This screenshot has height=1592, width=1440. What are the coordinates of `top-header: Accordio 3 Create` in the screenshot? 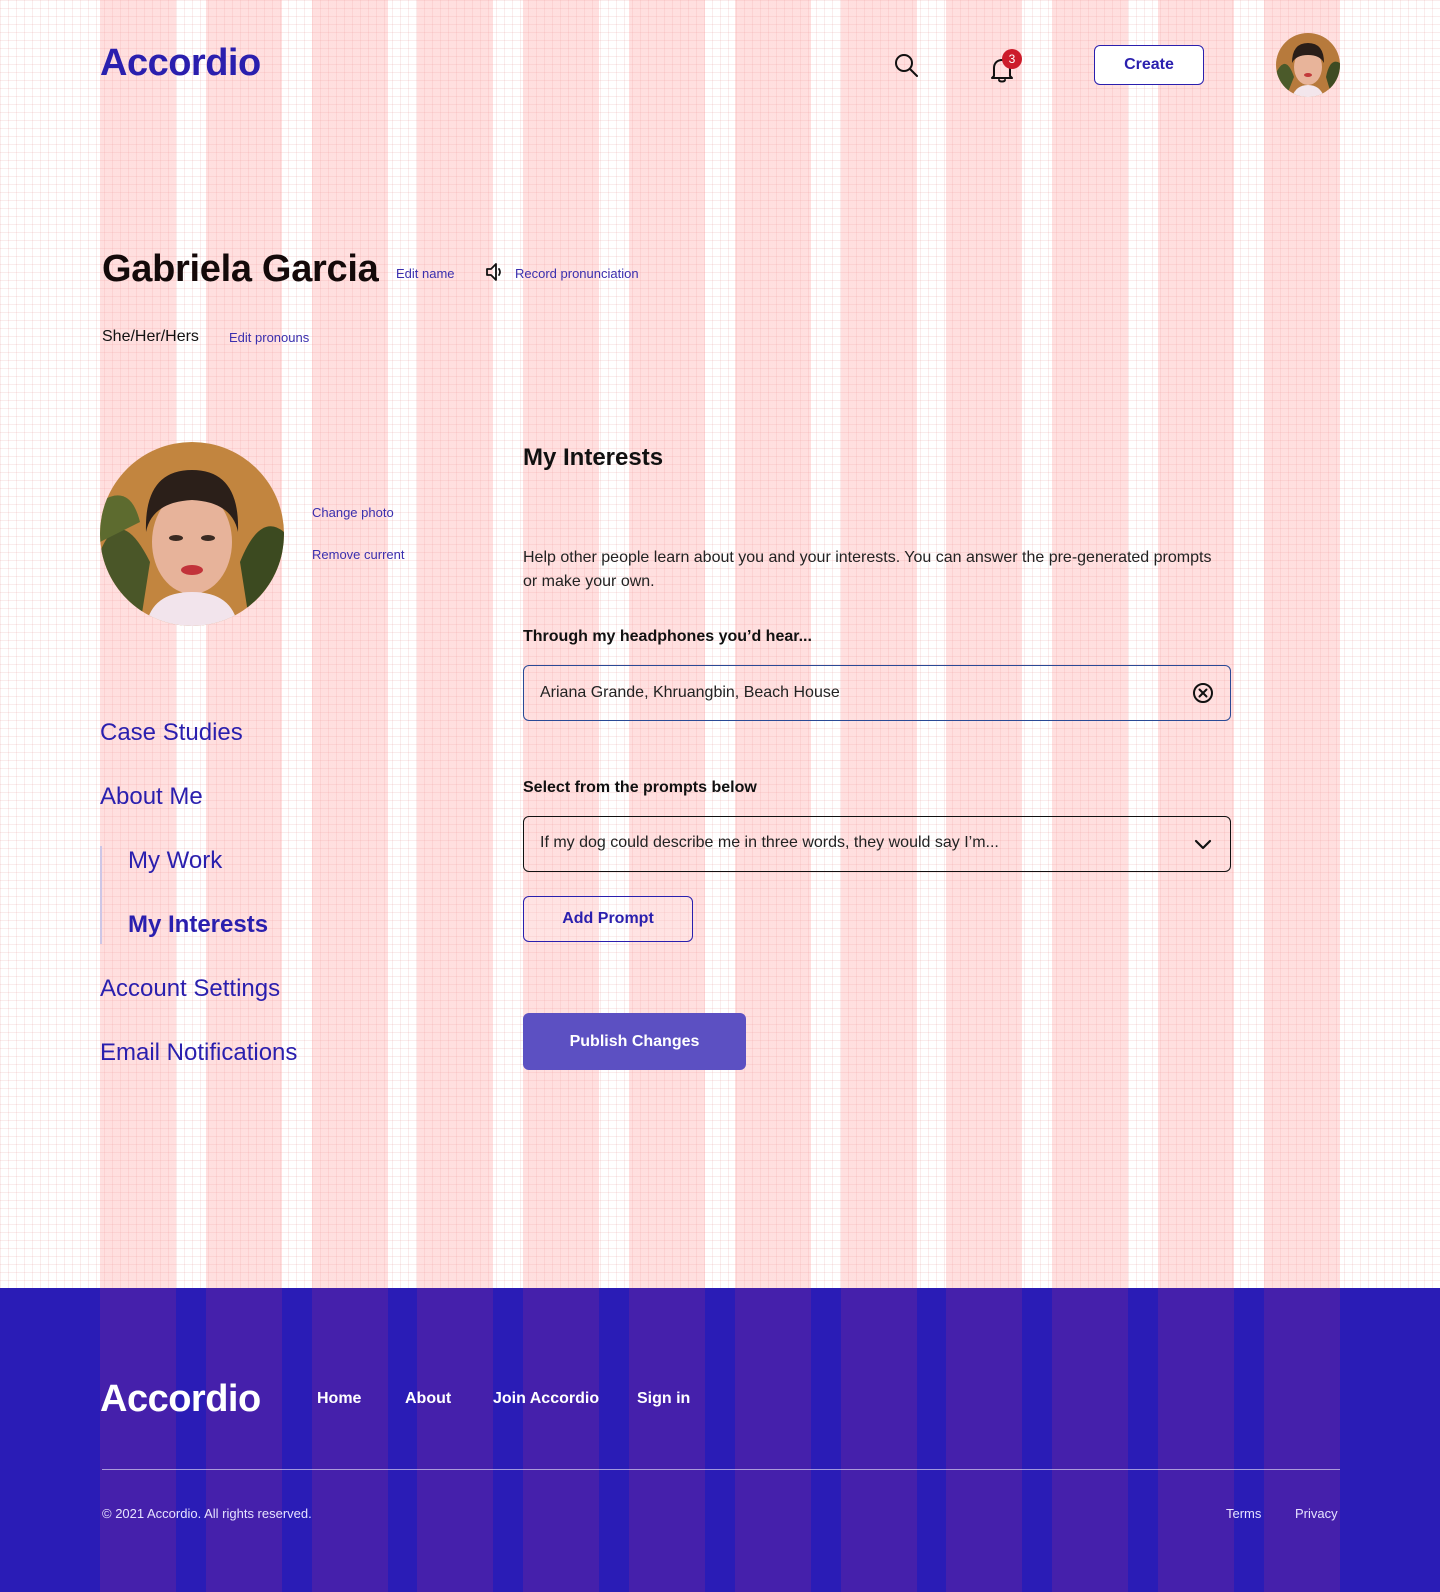 It's located at (720, 65).